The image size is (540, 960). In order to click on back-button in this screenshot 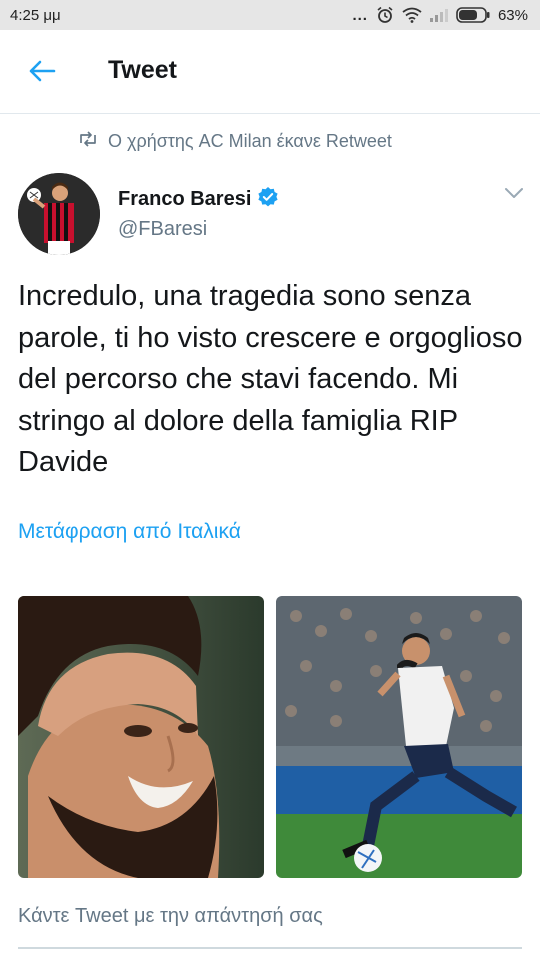, I will do `click(42, 73)`.